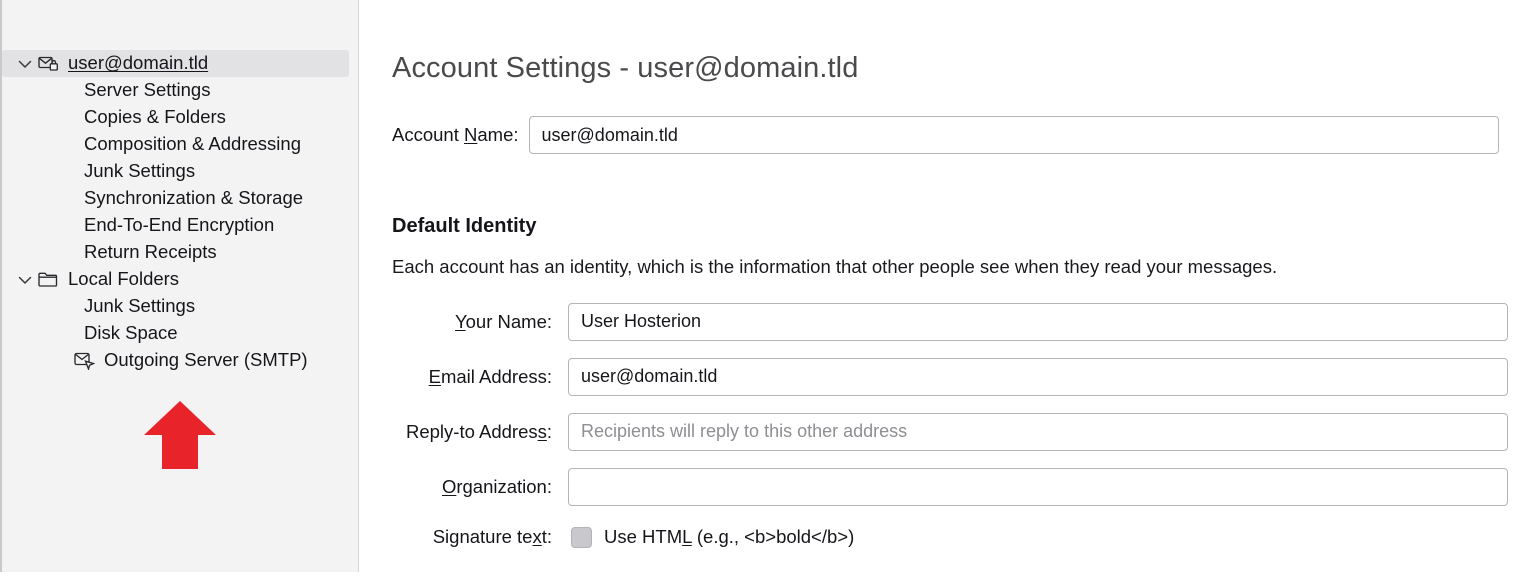 This screenshot has width=1529, height=583. Describe the element at coordinates (1038, 376) in the screenshot. I see `field-input-email-address` at that location.